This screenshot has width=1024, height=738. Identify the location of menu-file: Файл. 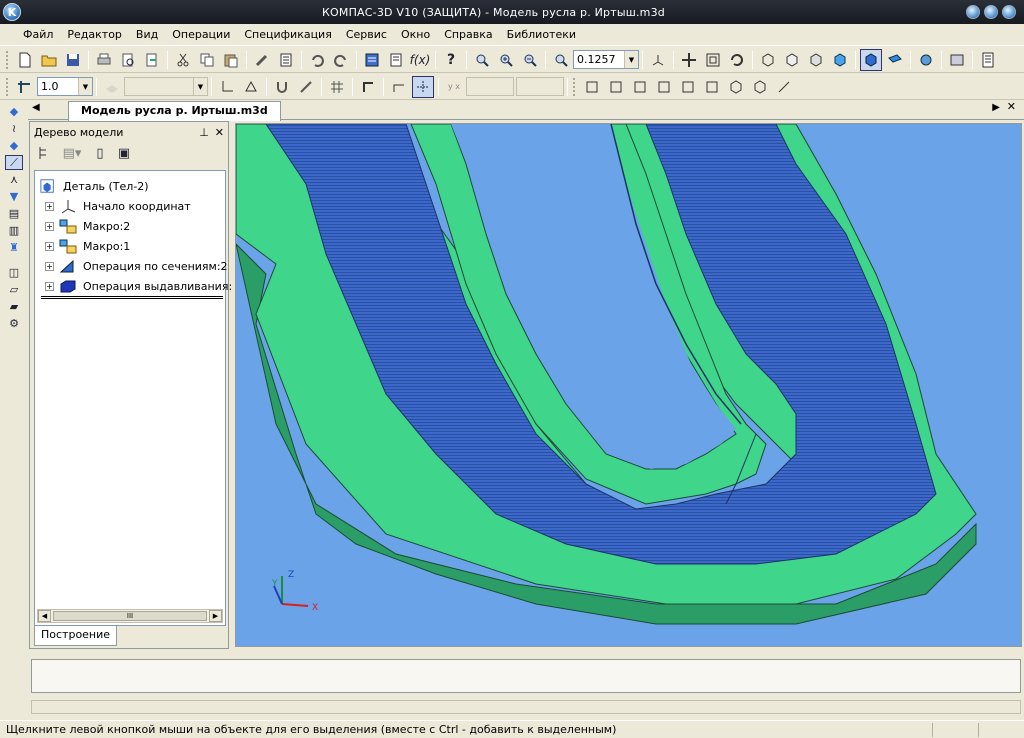
(38, 35).